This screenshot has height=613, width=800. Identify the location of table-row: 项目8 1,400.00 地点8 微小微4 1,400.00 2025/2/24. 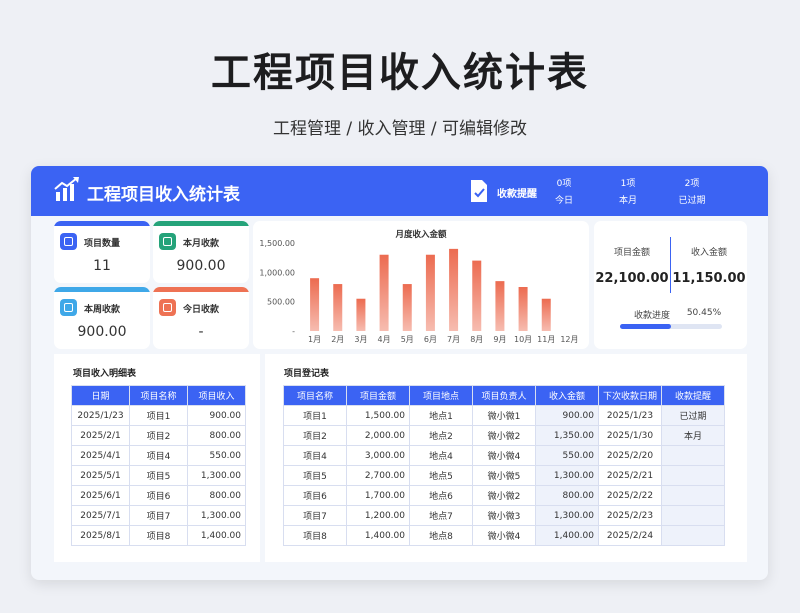
(504, 535).